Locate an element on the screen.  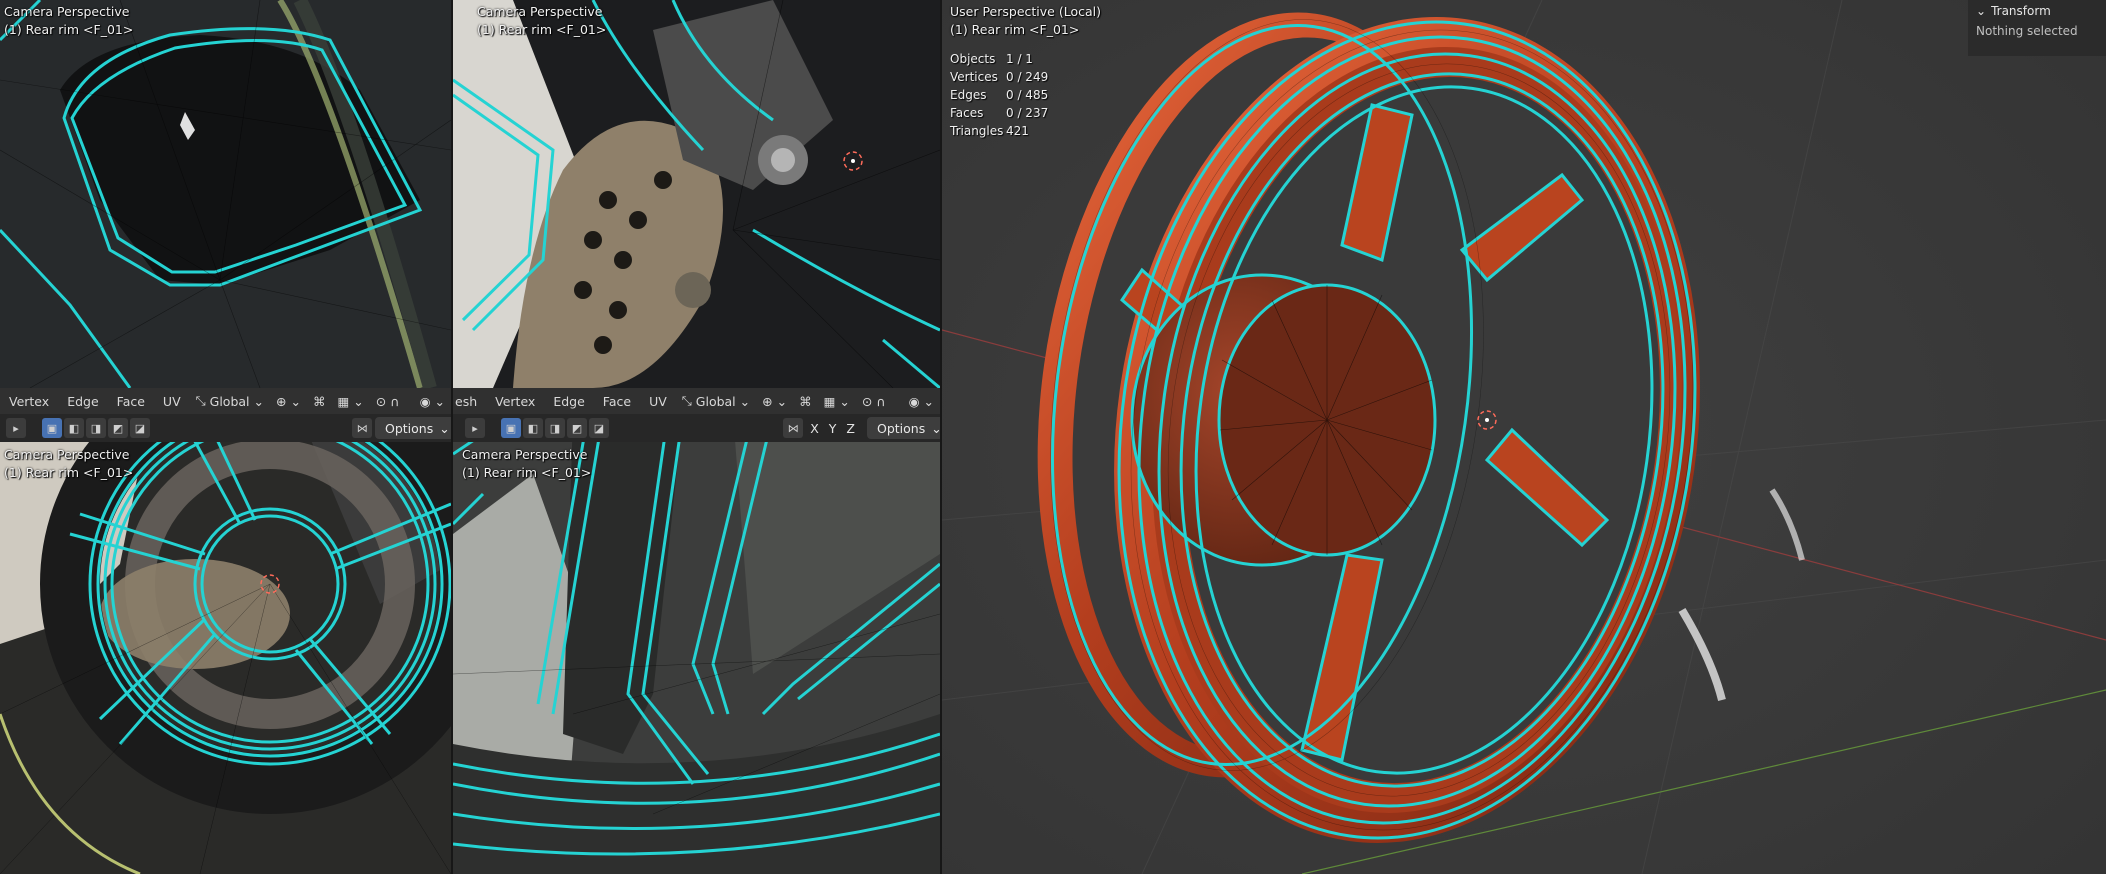
viewport-top-mid: Camera Perspective (1) Rear rim <F_01> is located at coordinates (696, 194).